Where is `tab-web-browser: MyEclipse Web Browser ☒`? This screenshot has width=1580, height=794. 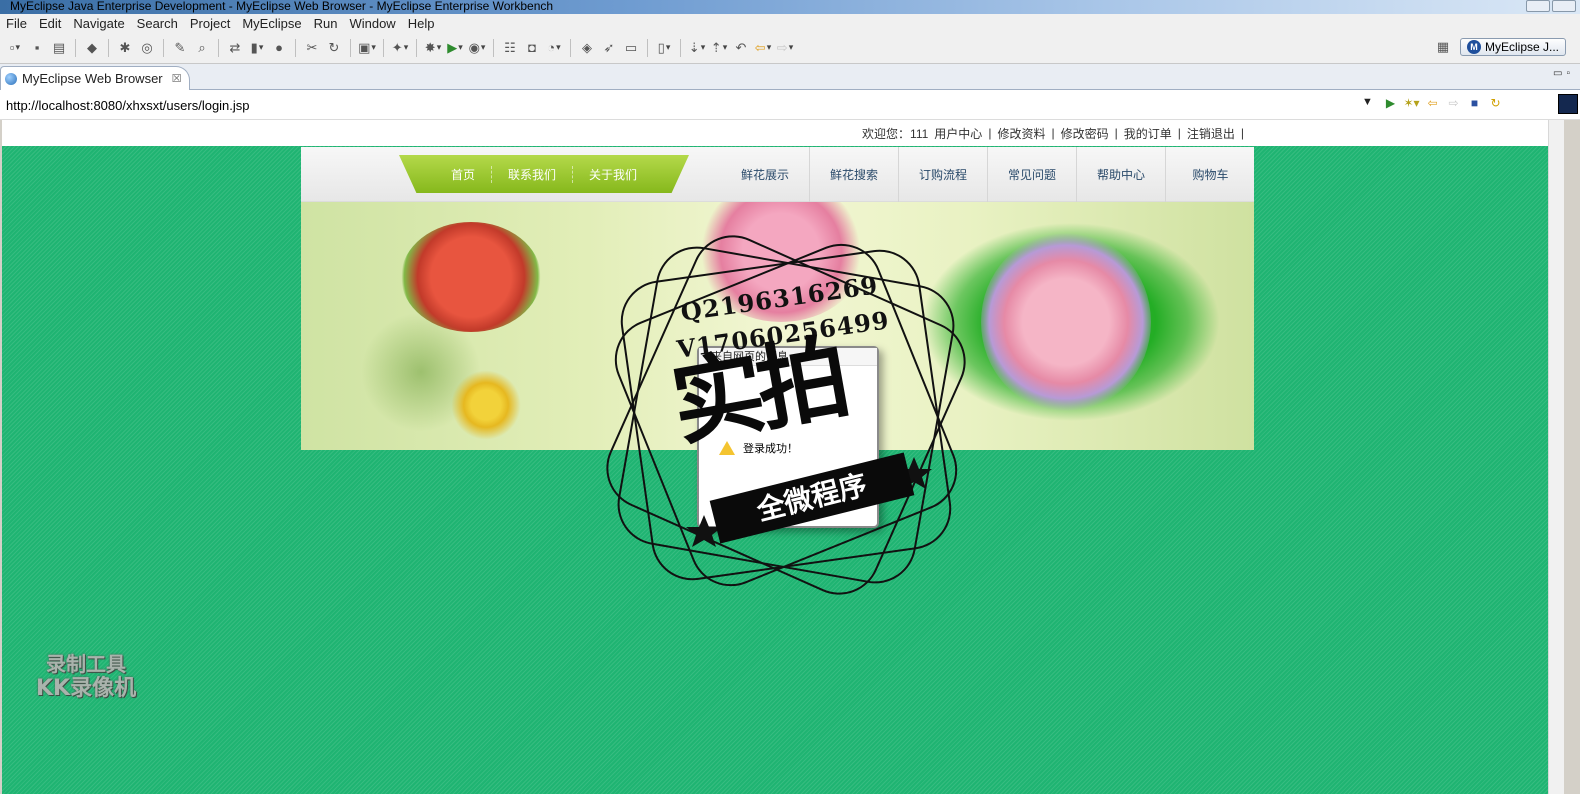
tab-web-browser: MyEclipse Web Browser ☒ is located at coordinates (95, 78).